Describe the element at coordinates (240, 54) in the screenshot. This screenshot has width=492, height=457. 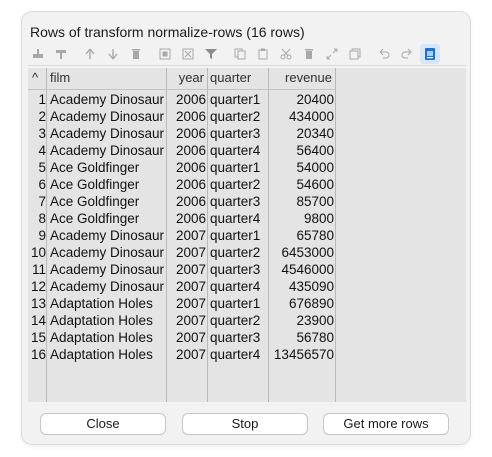
I see `copy-icon` at that location.